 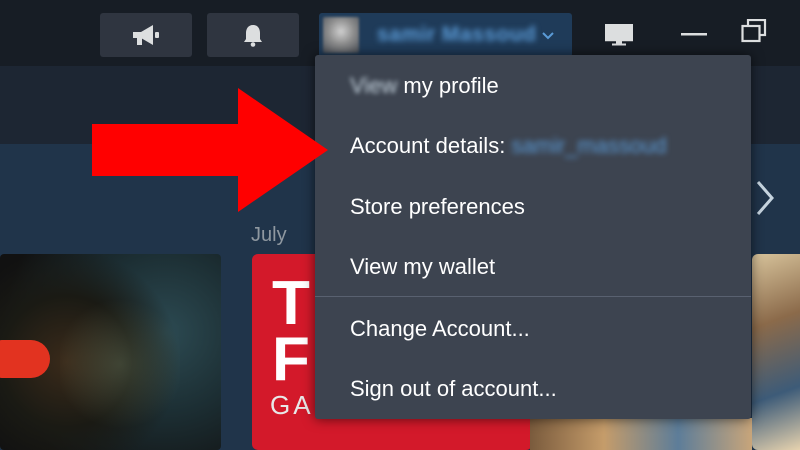 What do you see at coordinates (619, 35) in the screenshot?
I see `monitor-icon` at bounding box center [619, 35].